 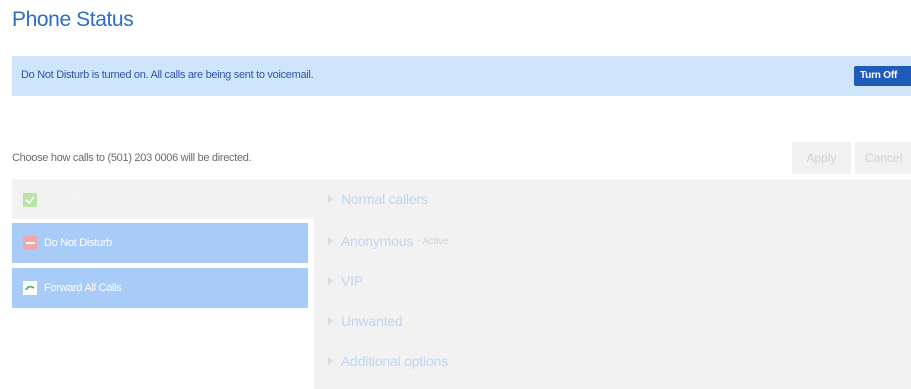 I want to click on page-title: Phone Status, so click(x=73, y=19).